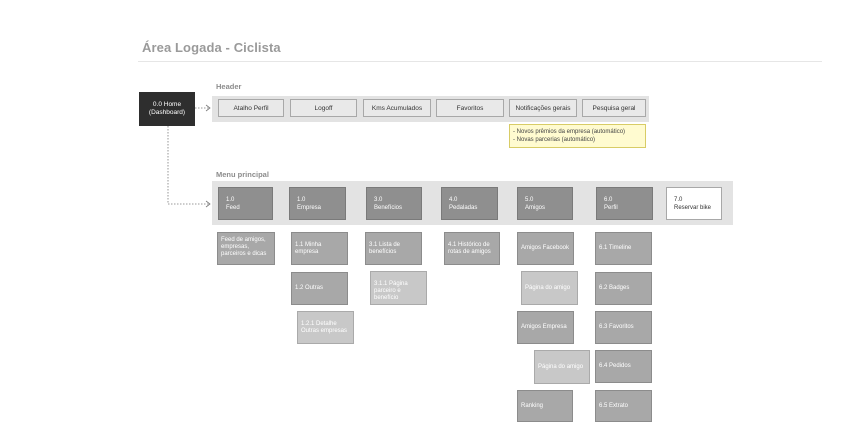 The image size is (860, 422). Describe the element at coordinates (233, 208) in the screenshot. I see `menu-item-label: Feed` at that location.